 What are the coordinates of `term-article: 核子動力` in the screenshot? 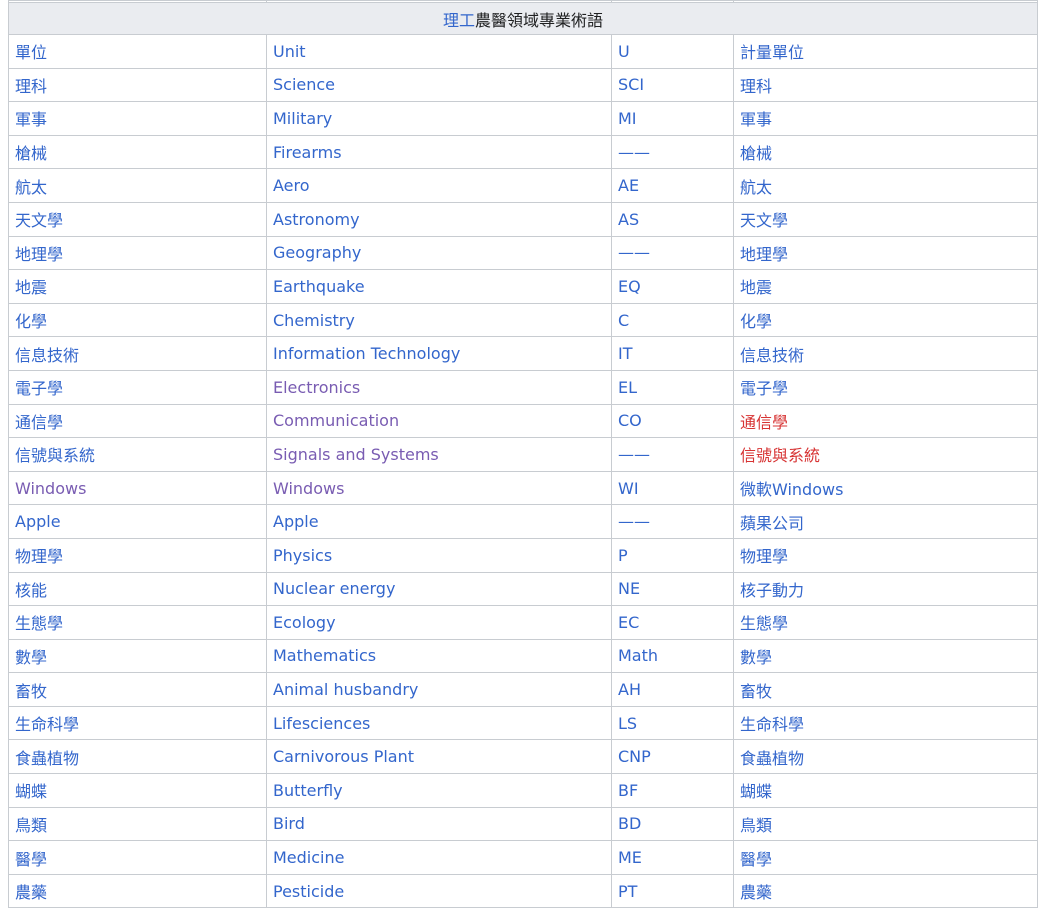 It's located at (885, 589).